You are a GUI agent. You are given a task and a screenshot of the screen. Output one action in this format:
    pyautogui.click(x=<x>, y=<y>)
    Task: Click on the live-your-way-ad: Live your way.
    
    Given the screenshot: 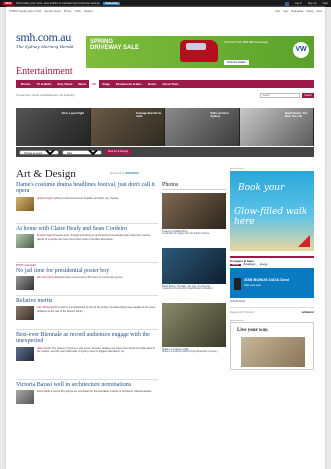 What is the action you would take?
    pyautogui.click(x=272, y=346)
    